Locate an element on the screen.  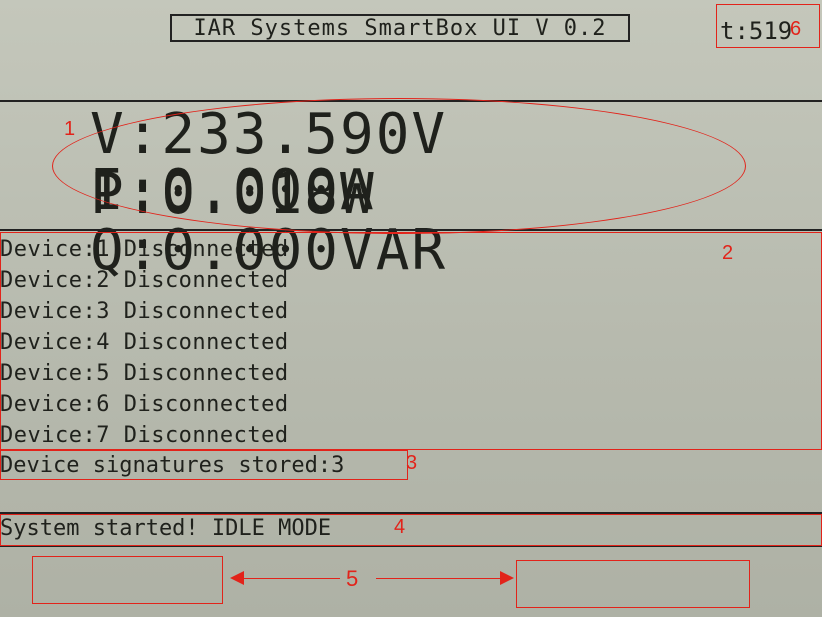
annotation-label-5: 5 is located at coordinates (352, 578).